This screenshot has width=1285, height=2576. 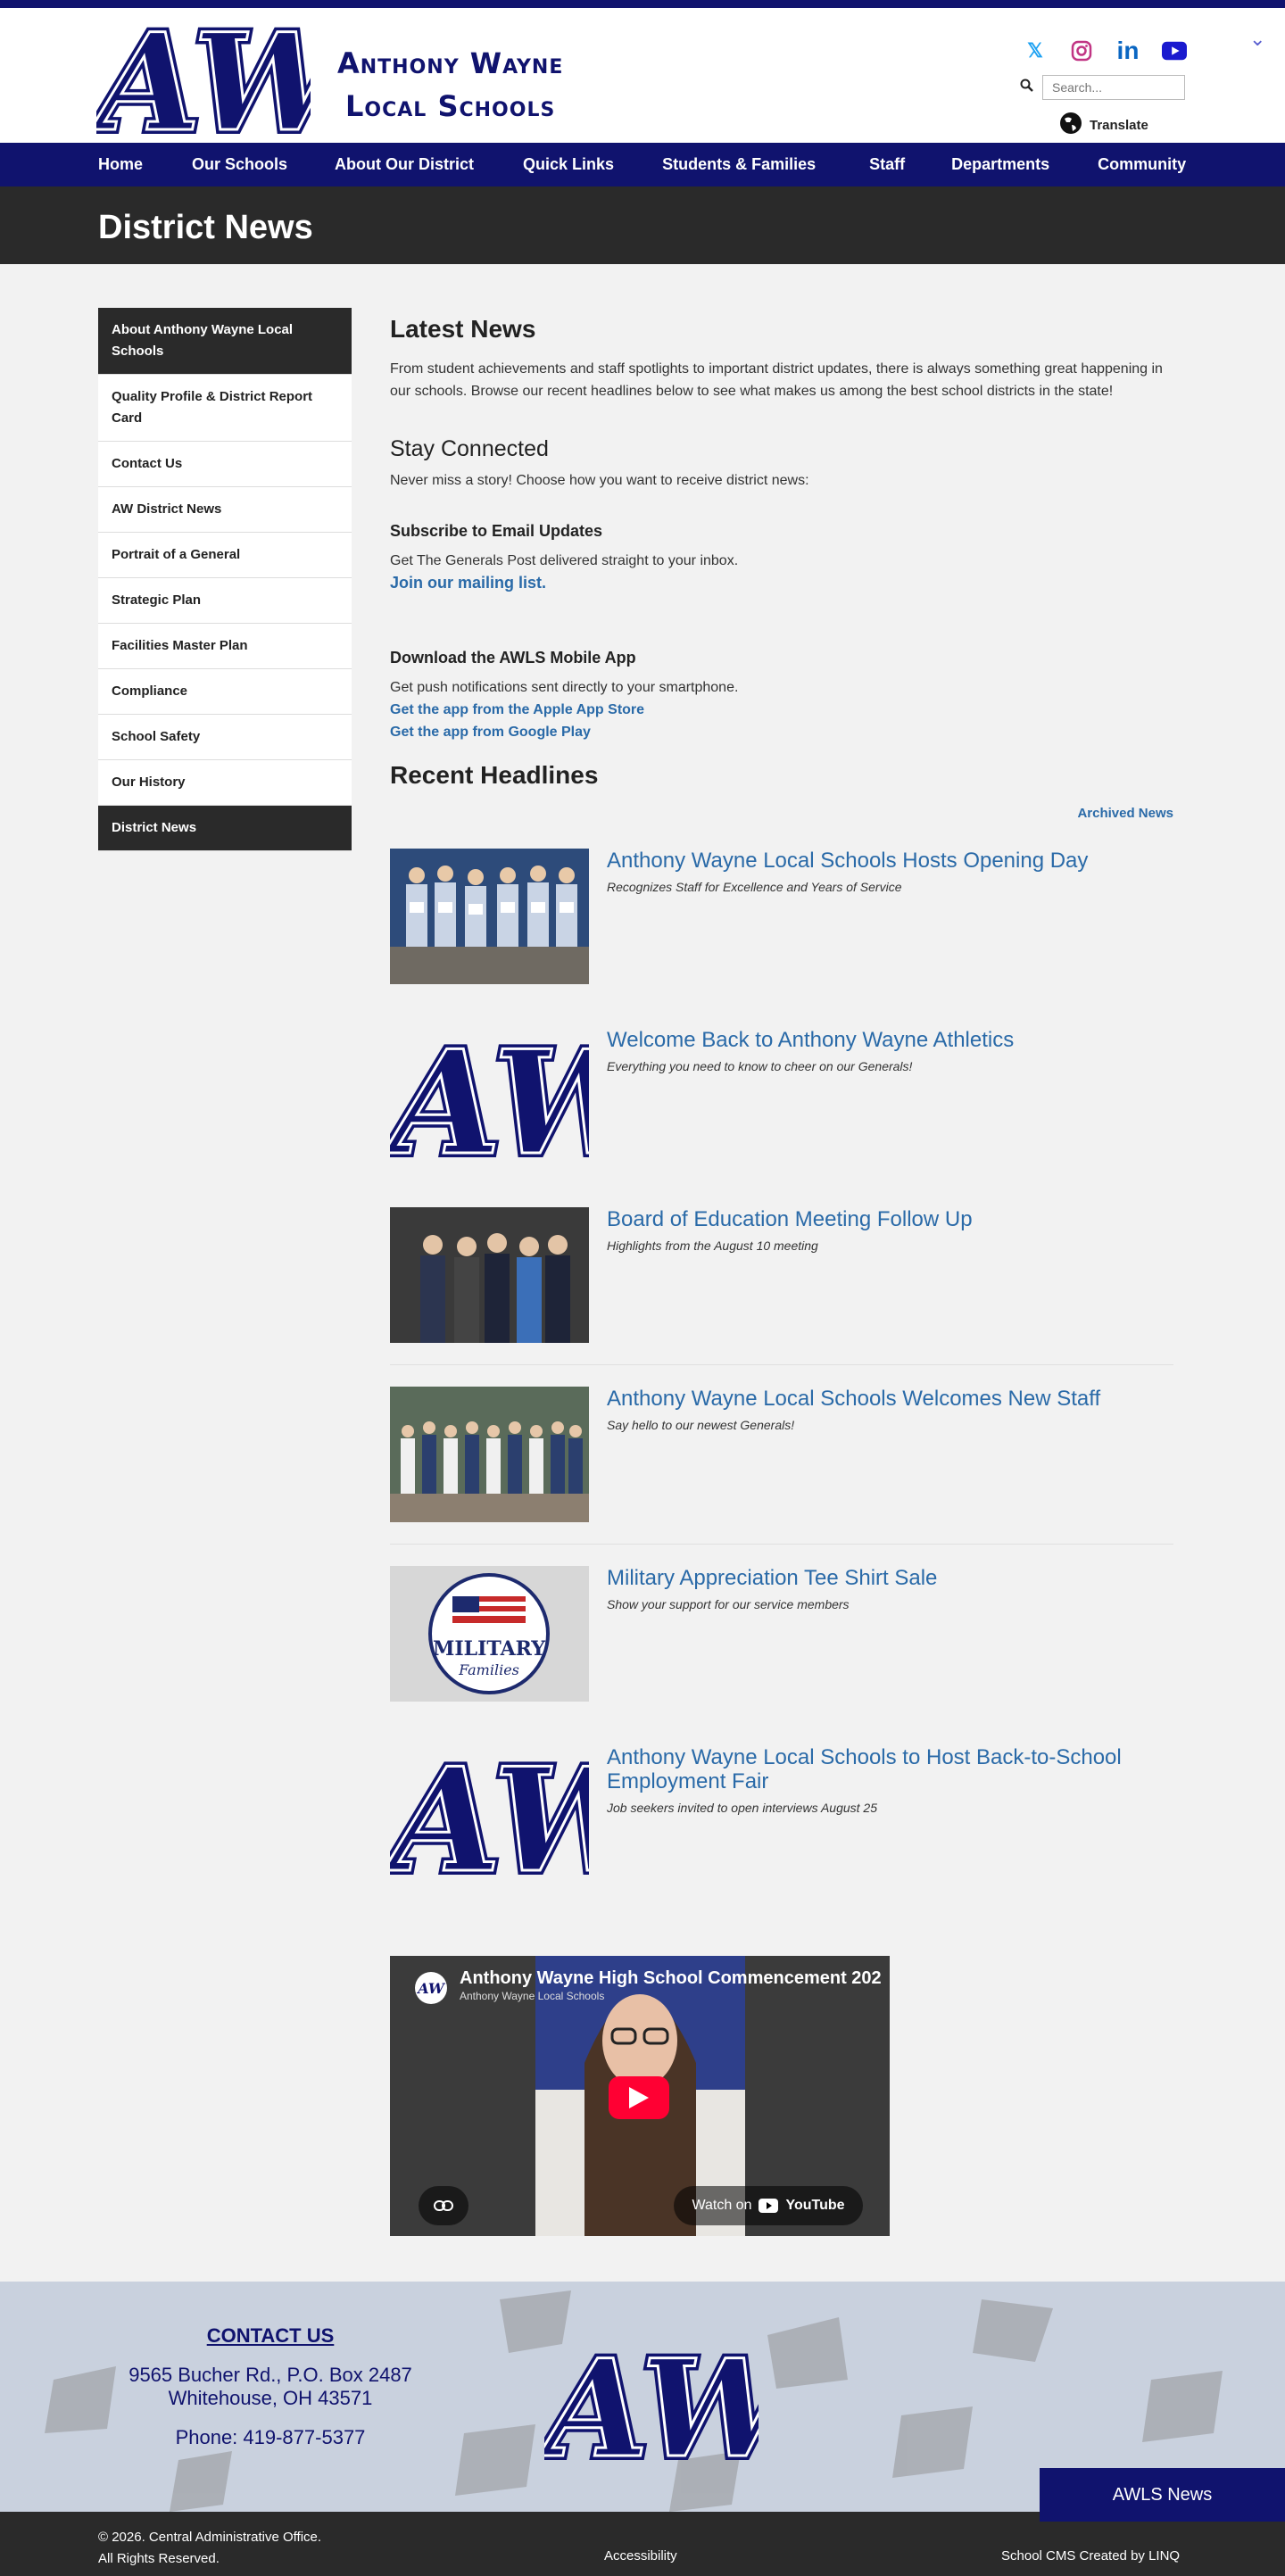 I want to click on nav-students-families: Students & Families, so click(x=739, y=164).